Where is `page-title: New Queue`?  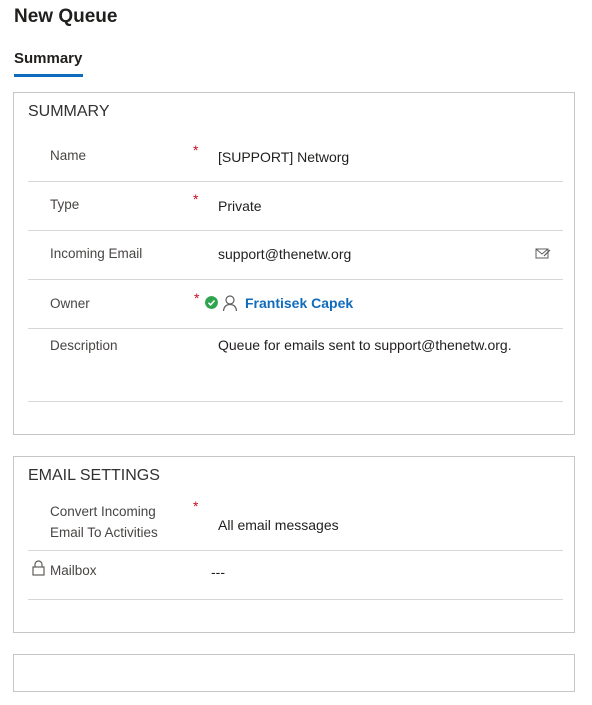
page-title: New Queue is located at coordinates (66, 16).